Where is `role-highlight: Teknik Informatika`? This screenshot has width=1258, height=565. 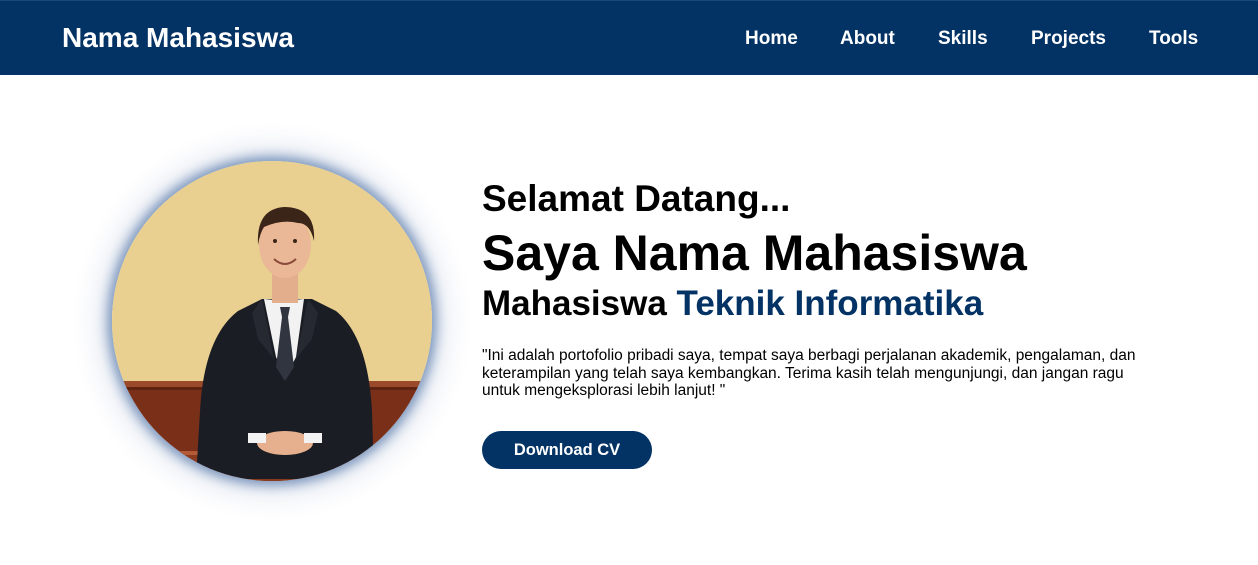 role-highlight: Teknik Informatika is located at coordinates (830, 303).